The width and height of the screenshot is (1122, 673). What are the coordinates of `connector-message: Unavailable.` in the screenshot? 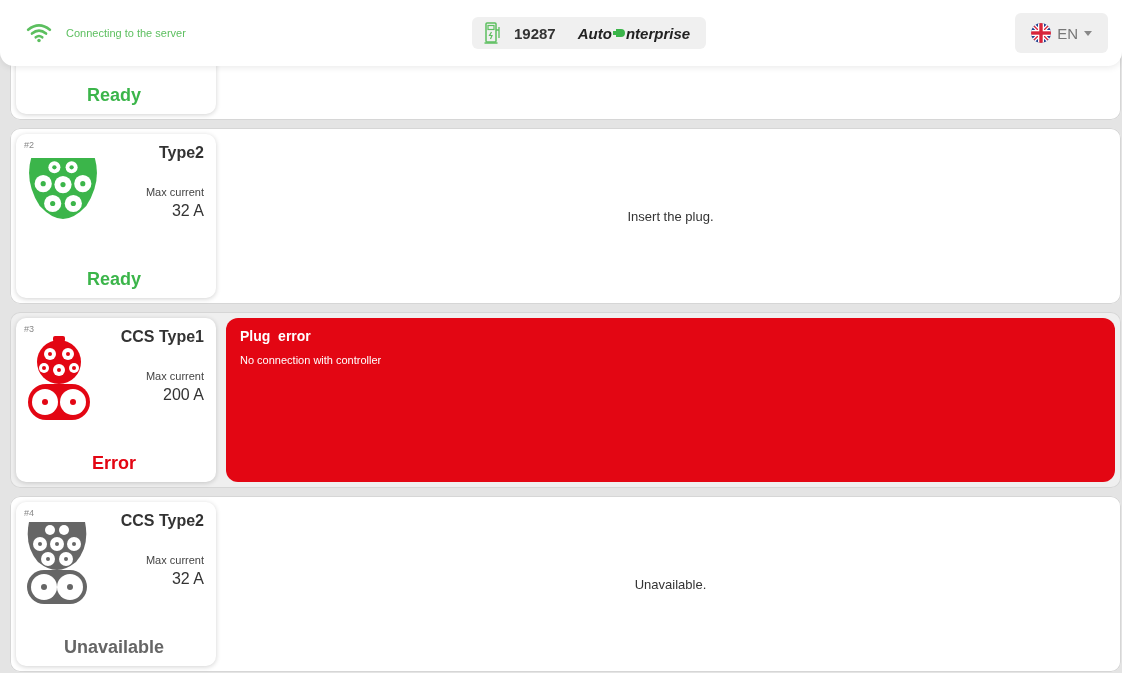 It's located at (670, 584).